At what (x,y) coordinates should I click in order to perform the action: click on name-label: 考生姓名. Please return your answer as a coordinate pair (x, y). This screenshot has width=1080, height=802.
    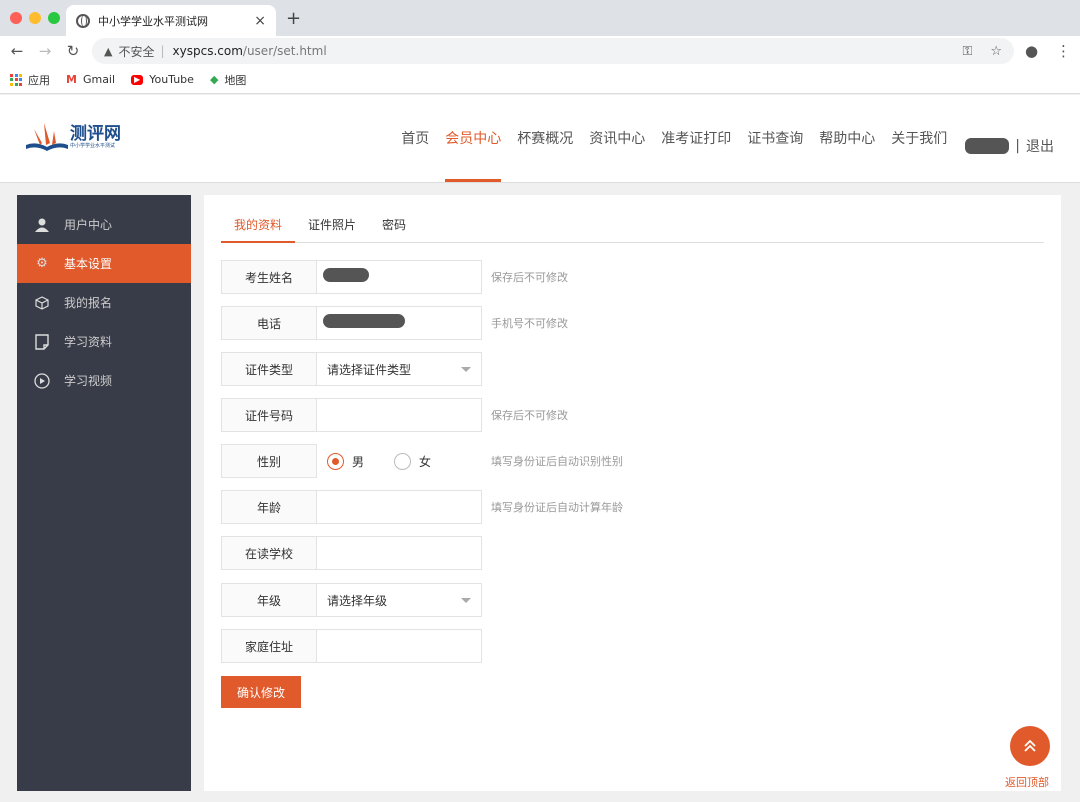
    Looking at the image, I should click on (269, 277).